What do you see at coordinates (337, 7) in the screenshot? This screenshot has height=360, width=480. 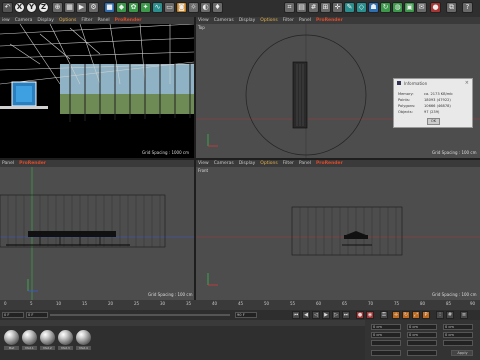 I see `axis-icon: ✛` at bounding box center [337, 7].